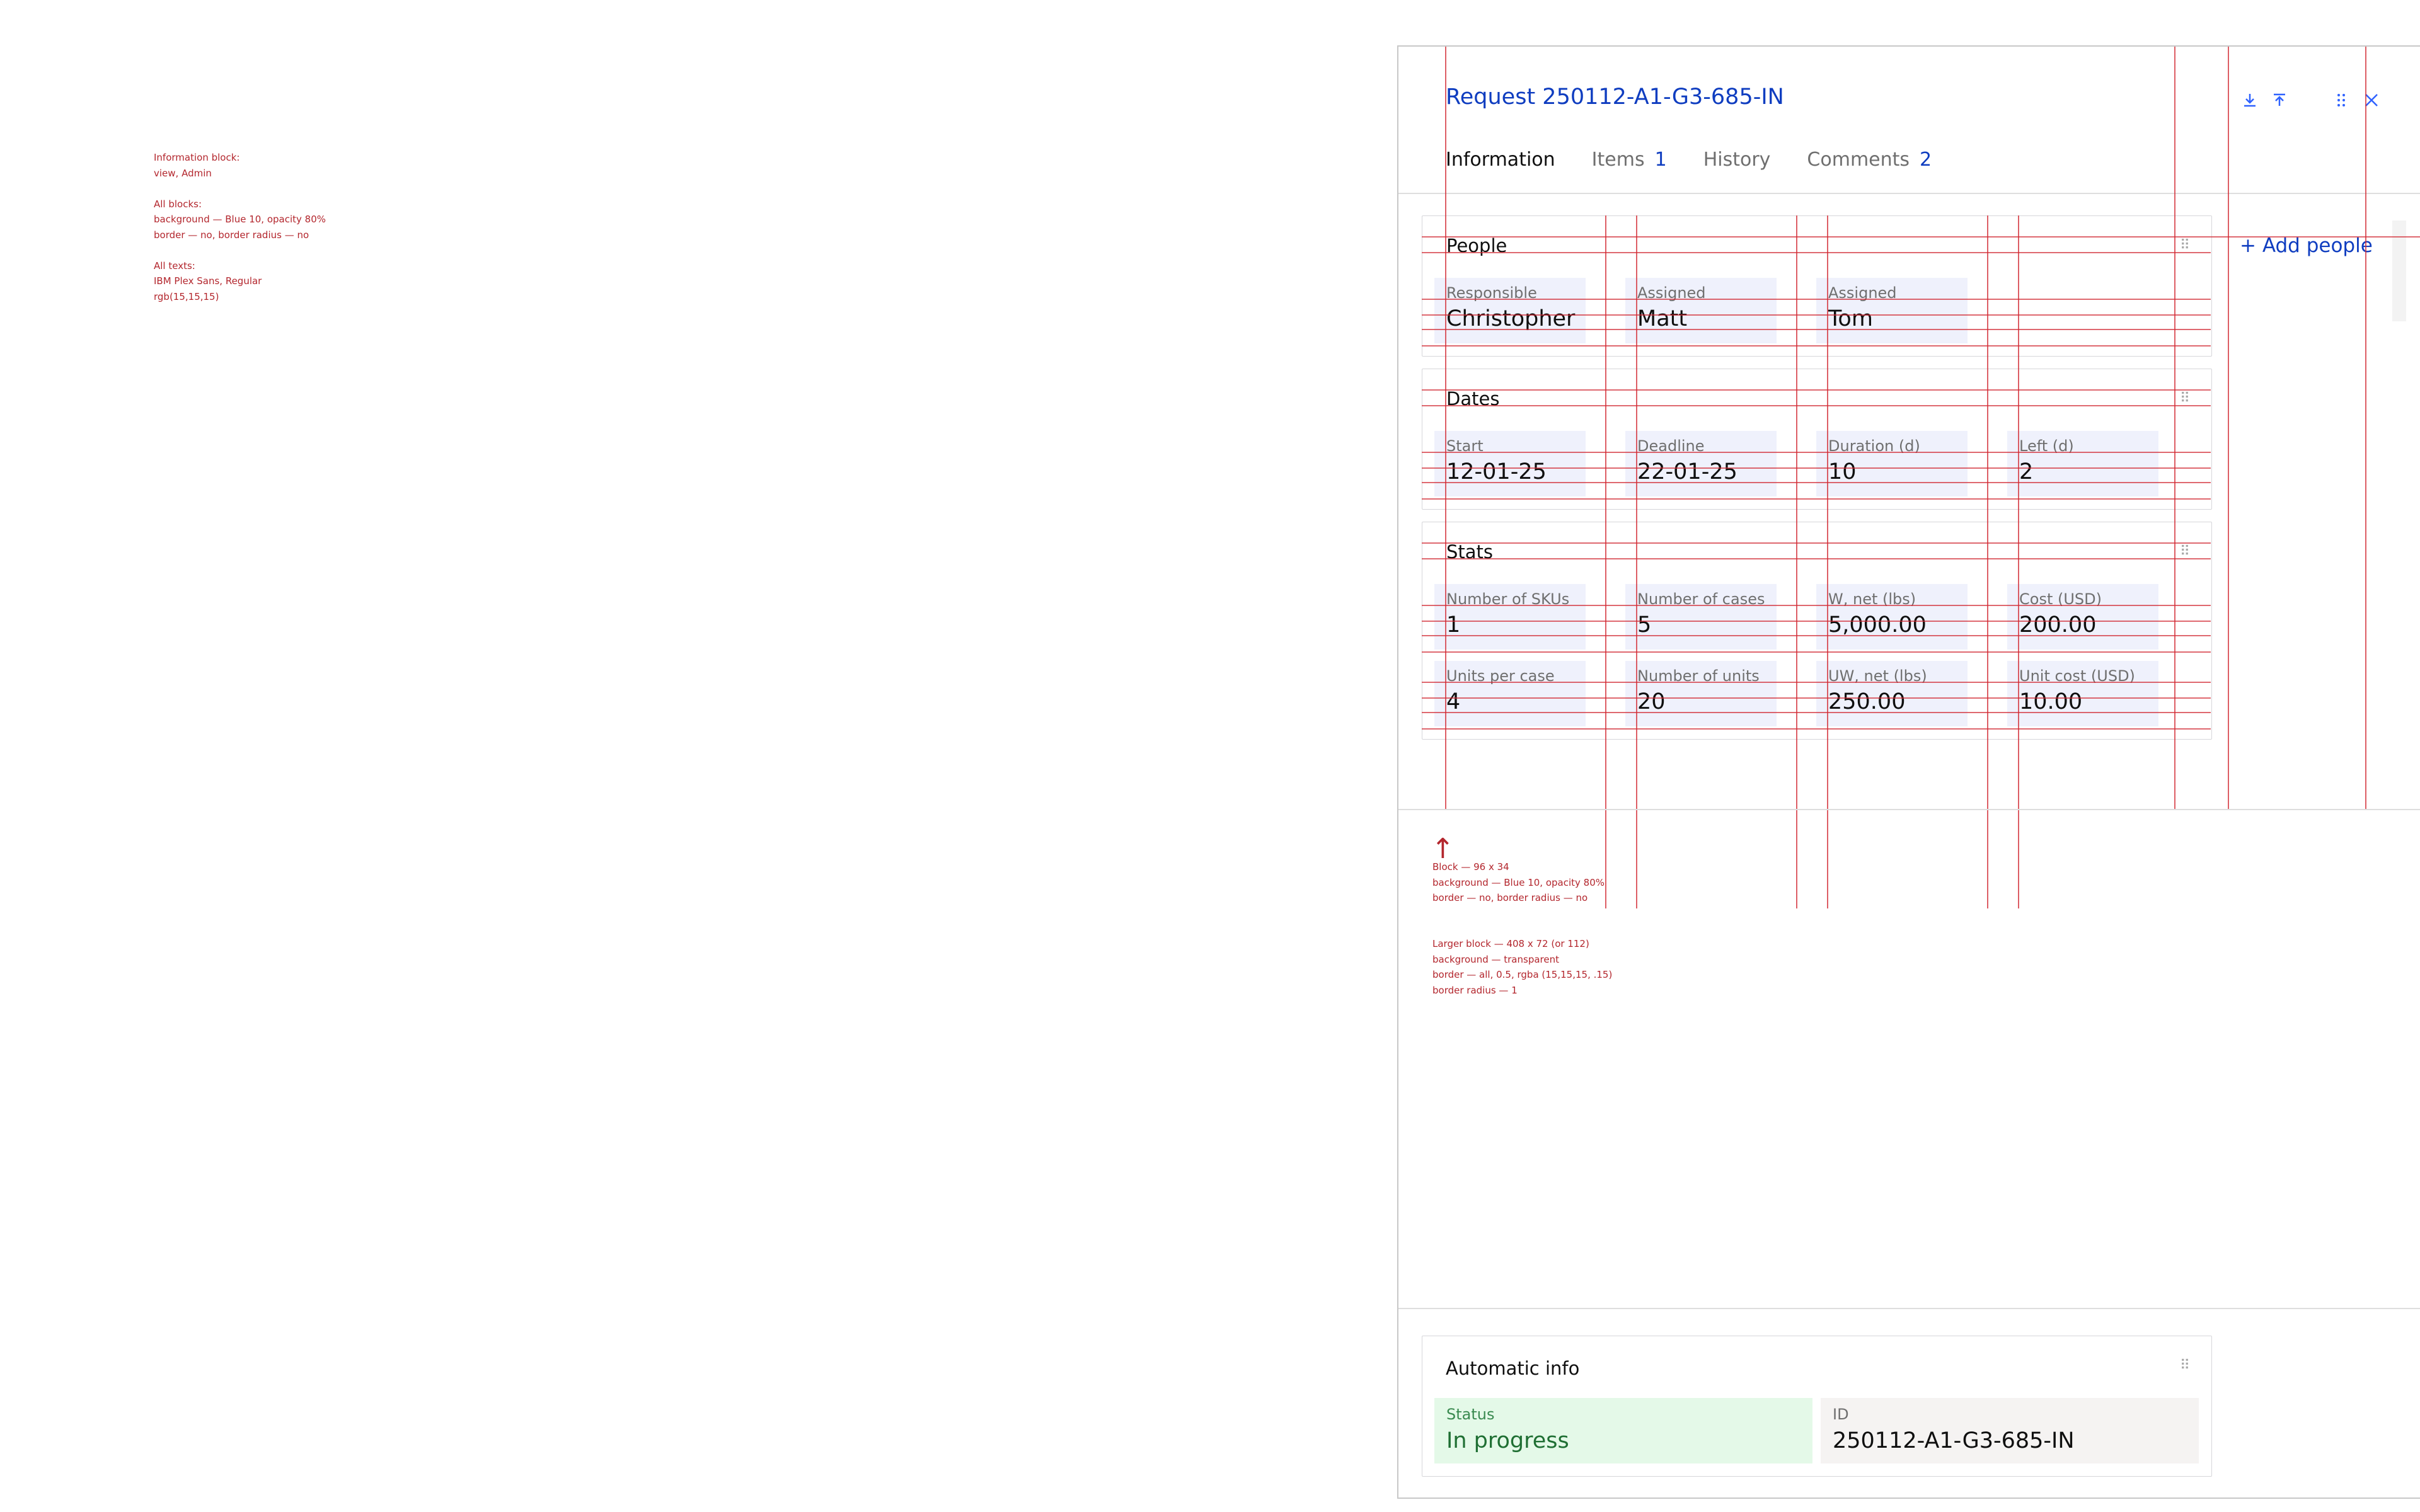  Describe the element at coordinates (2306, 245) in the screenshot. I see `add-people-link: + Add people` at that location.